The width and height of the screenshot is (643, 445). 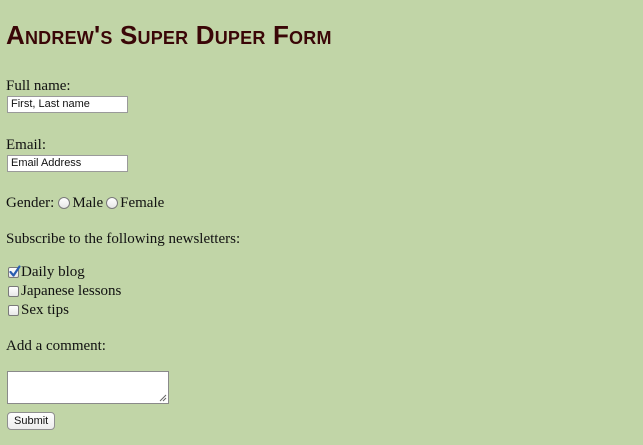 What do you see at coordinates (169, 35) in the screenshot?
I see `page-title: Andrew's Super Duper Form` at bounding box center [169, 35].